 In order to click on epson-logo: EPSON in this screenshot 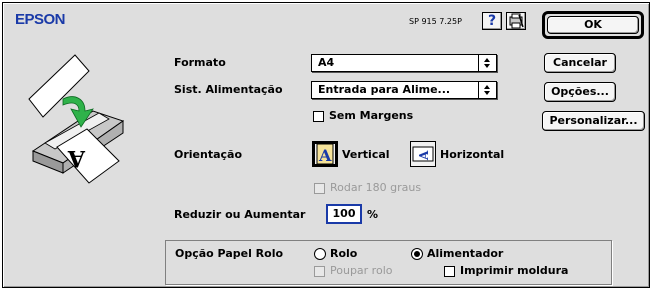, I will do `click(40, 19)`.